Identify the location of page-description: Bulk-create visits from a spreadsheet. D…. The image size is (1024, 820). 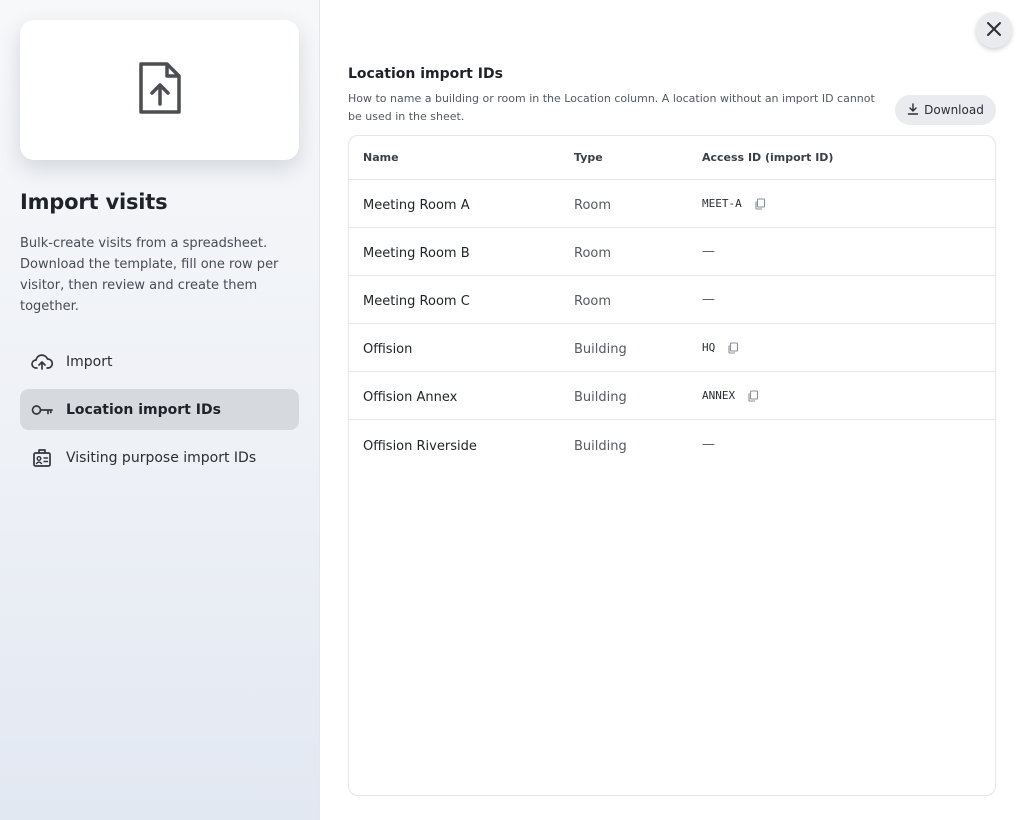
(149, 275).